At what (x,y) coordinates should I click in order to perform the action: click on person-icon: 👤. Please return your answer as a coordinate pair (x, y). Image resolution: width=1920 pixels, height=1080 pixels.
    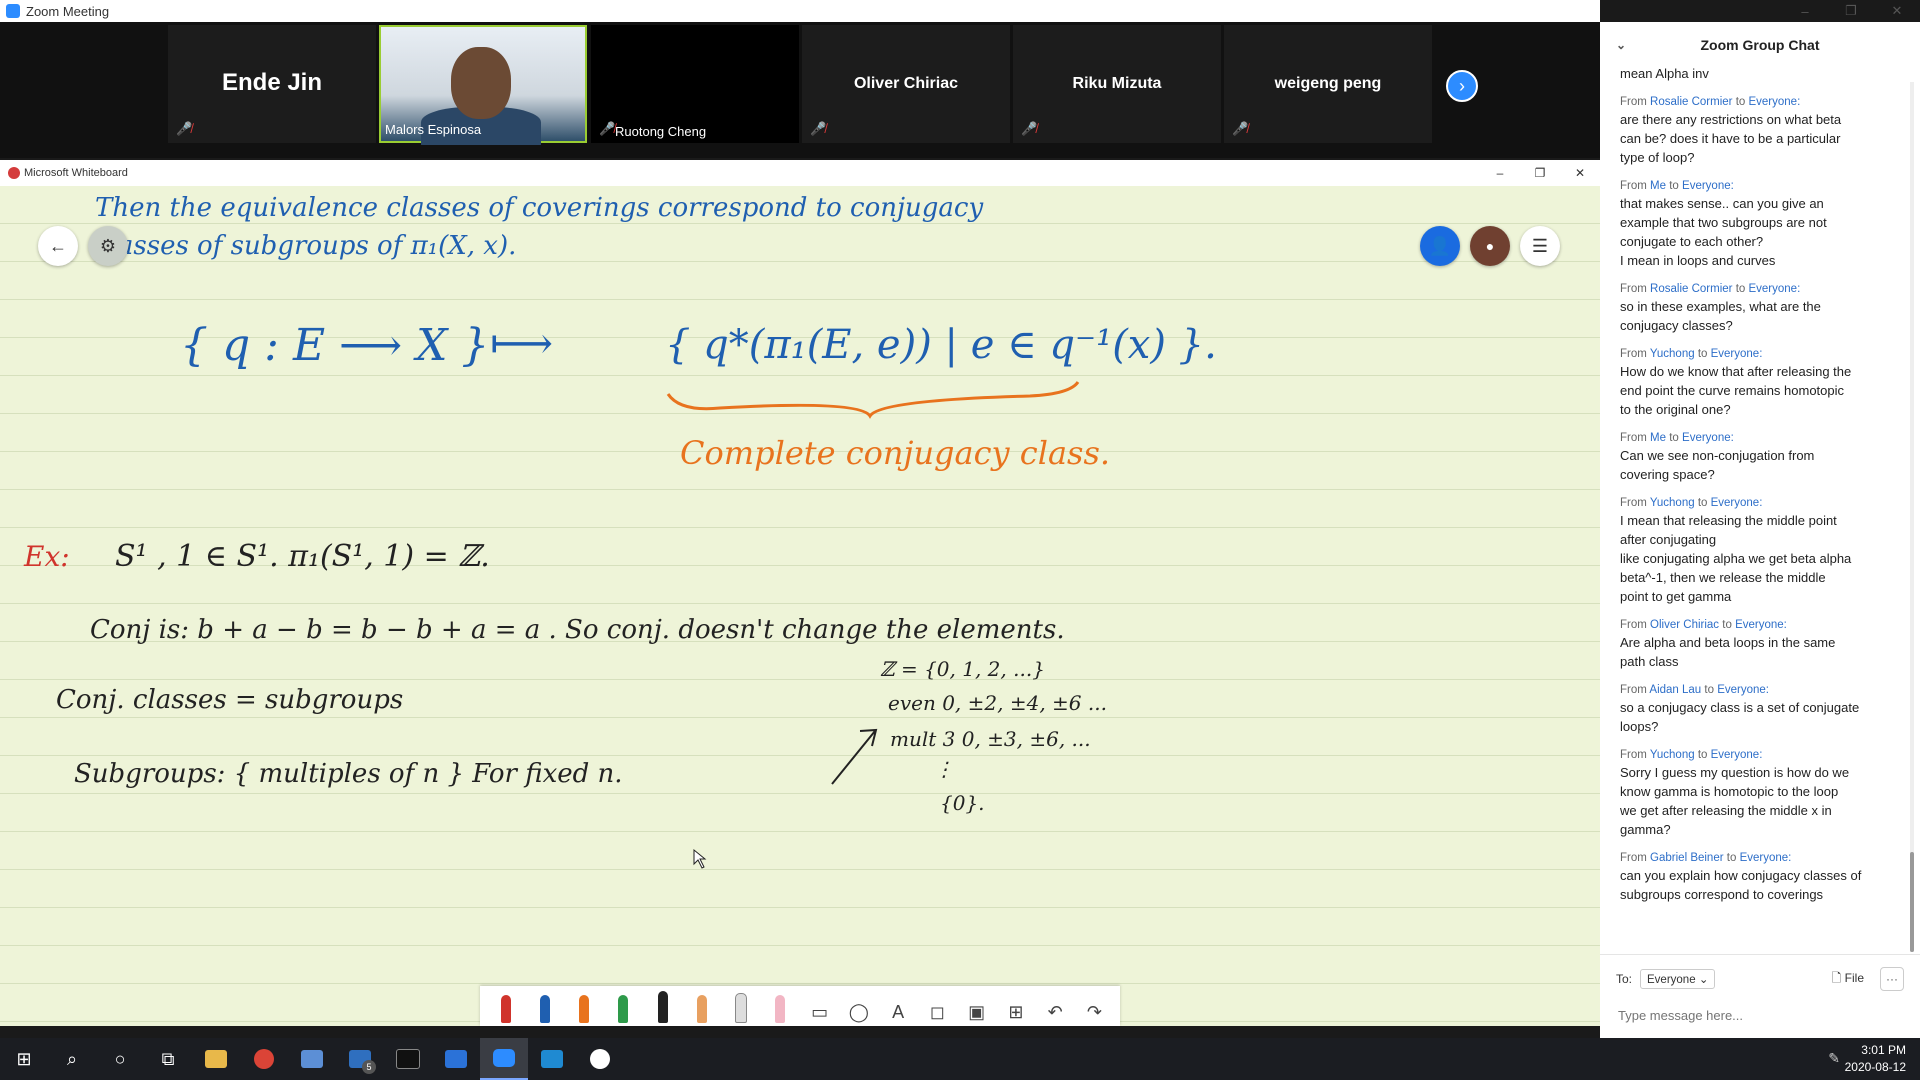
    Looking at the image, I should click on (1440, 245).